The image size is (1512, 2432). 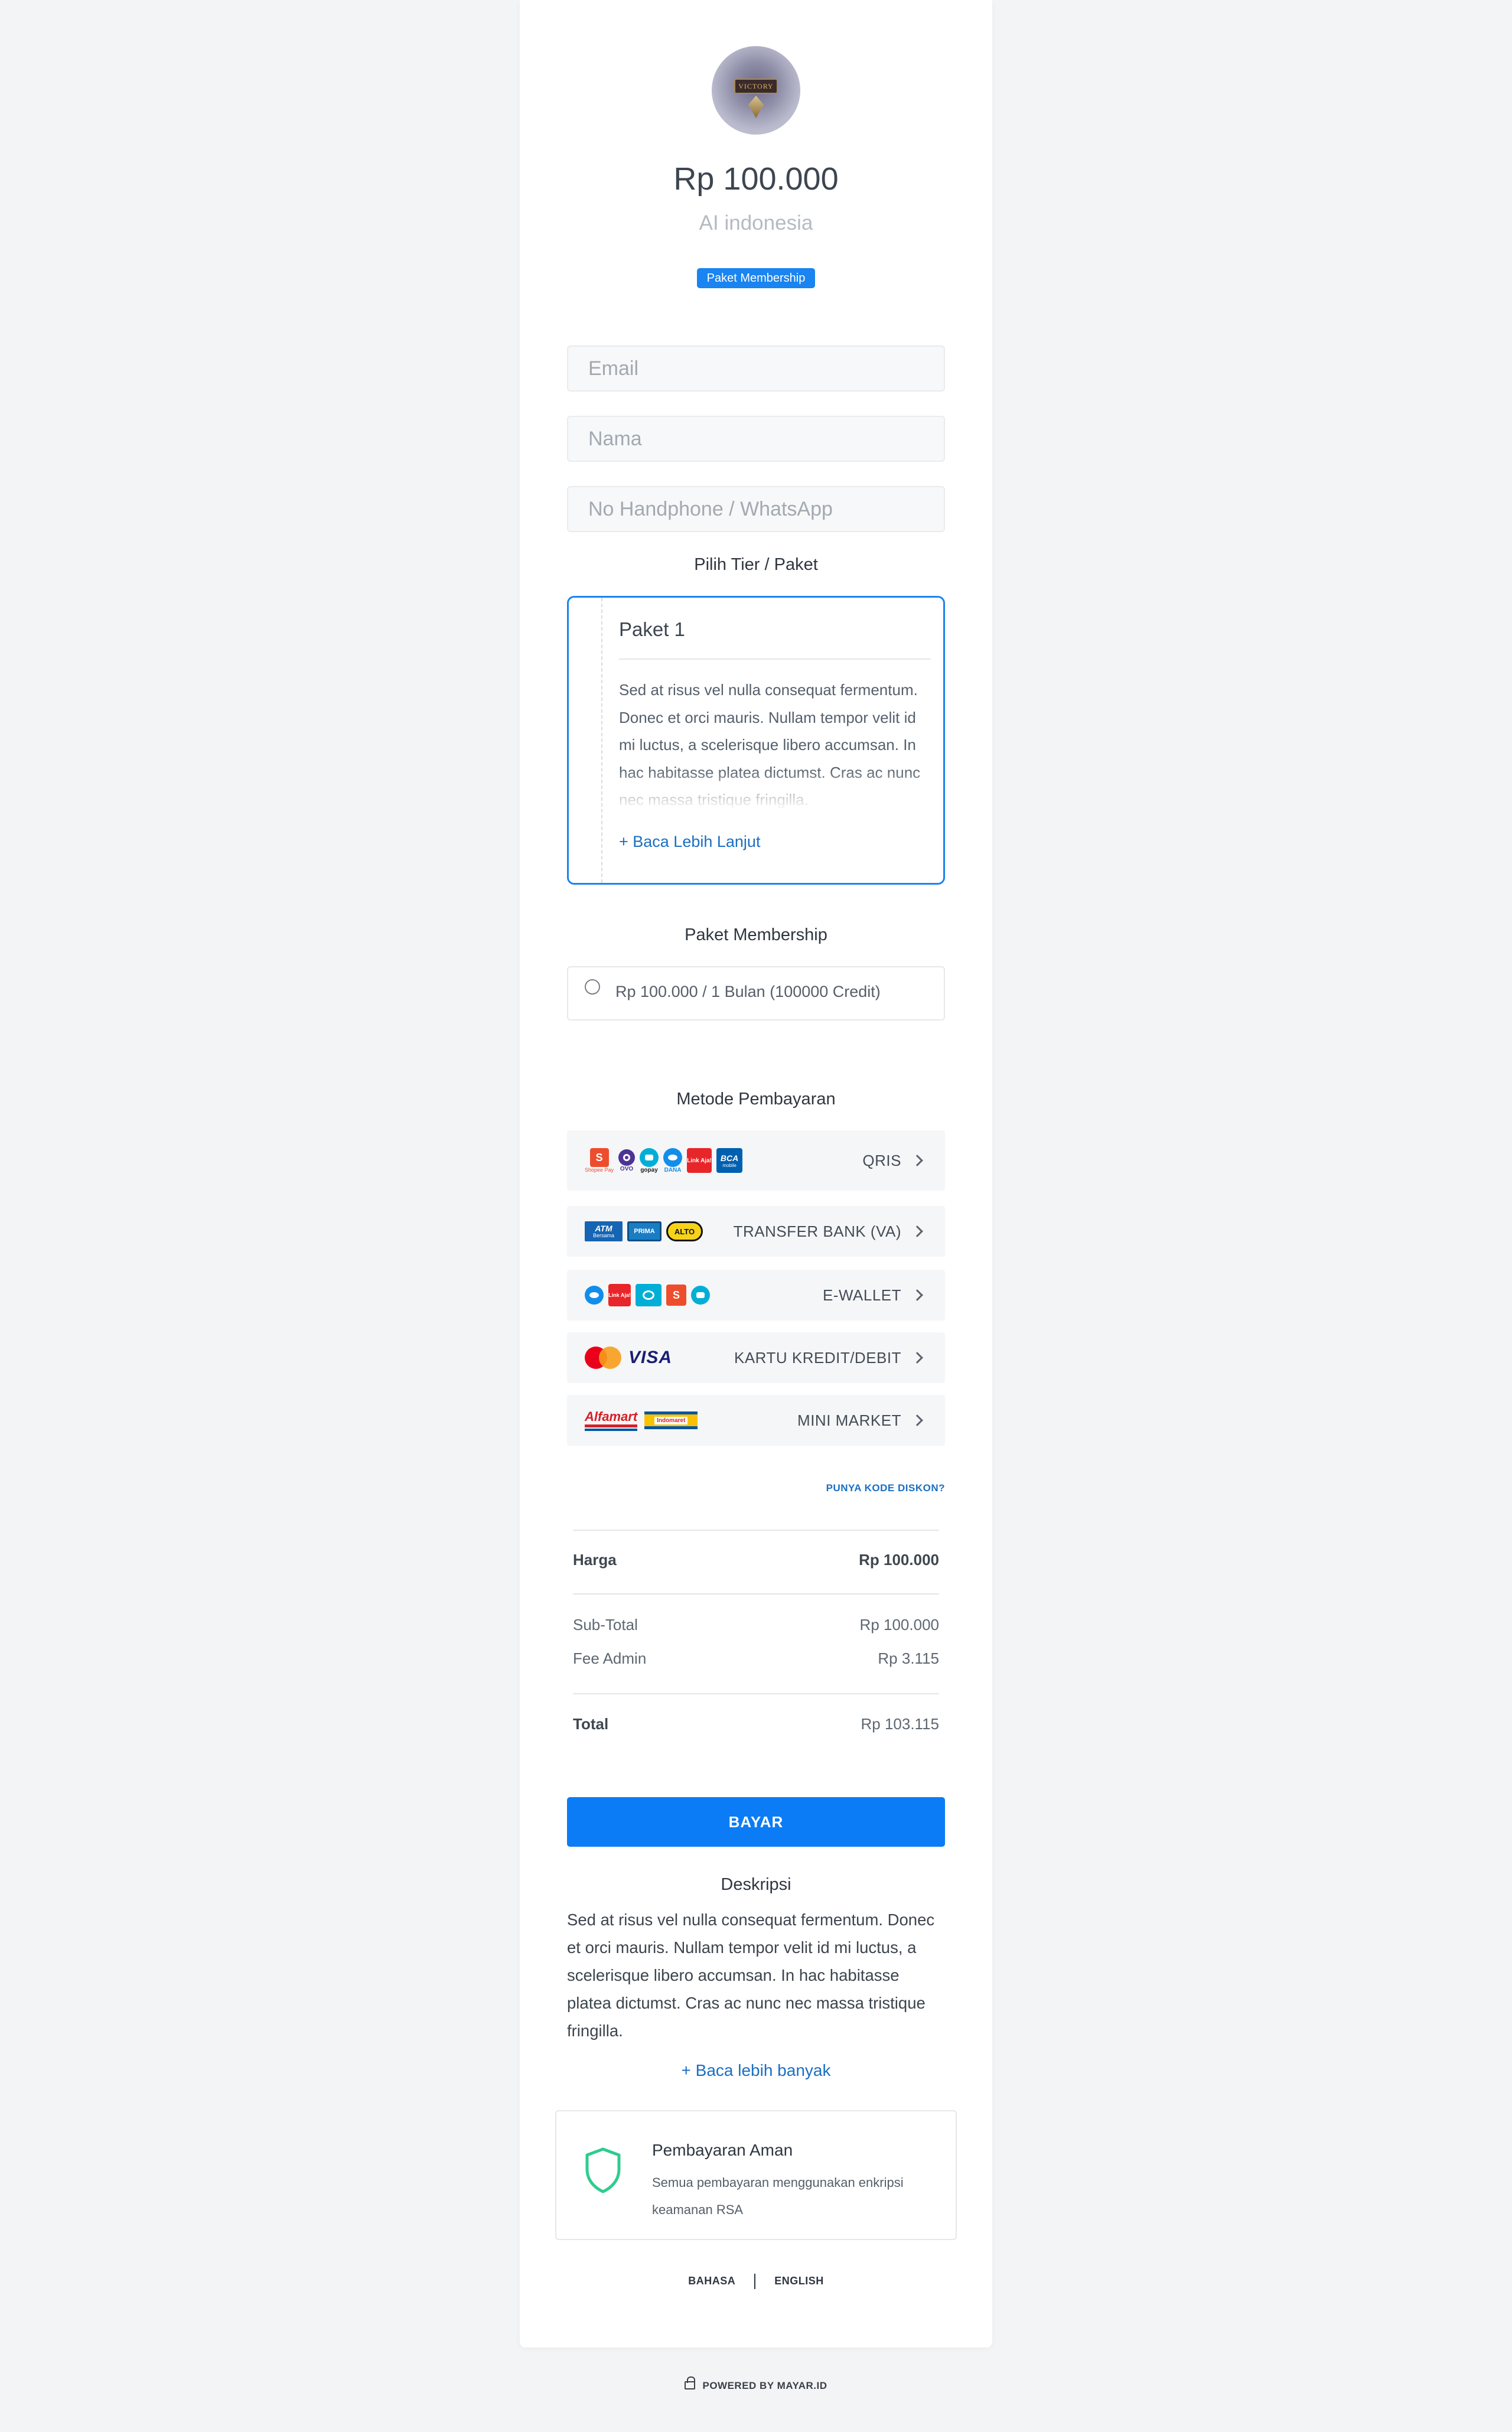 I want to click on payment-method-minimarket: Alfamart Indomaret MINI MARKET, so click(x=756, y=1420).